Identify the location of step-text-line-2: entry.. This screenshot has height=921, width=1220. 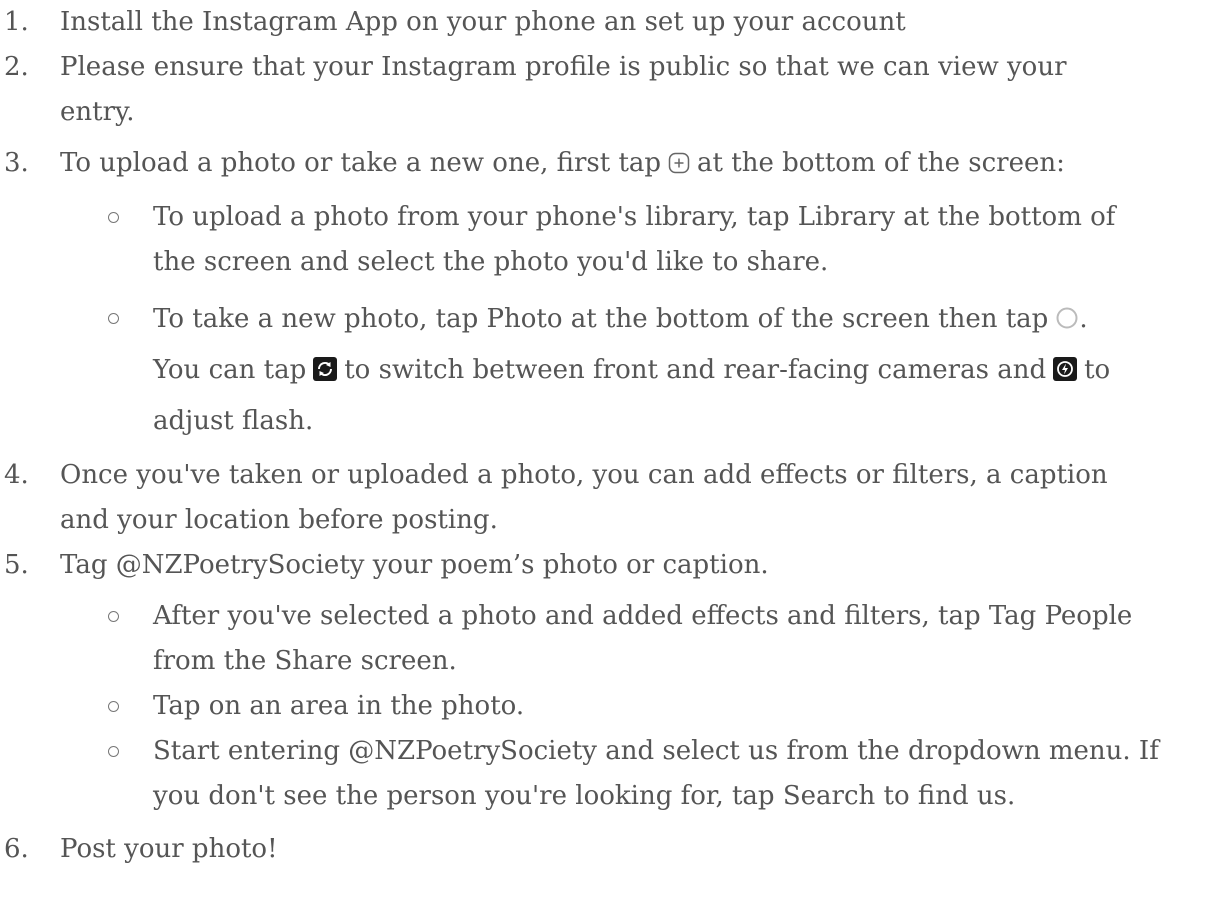
(97, 112).